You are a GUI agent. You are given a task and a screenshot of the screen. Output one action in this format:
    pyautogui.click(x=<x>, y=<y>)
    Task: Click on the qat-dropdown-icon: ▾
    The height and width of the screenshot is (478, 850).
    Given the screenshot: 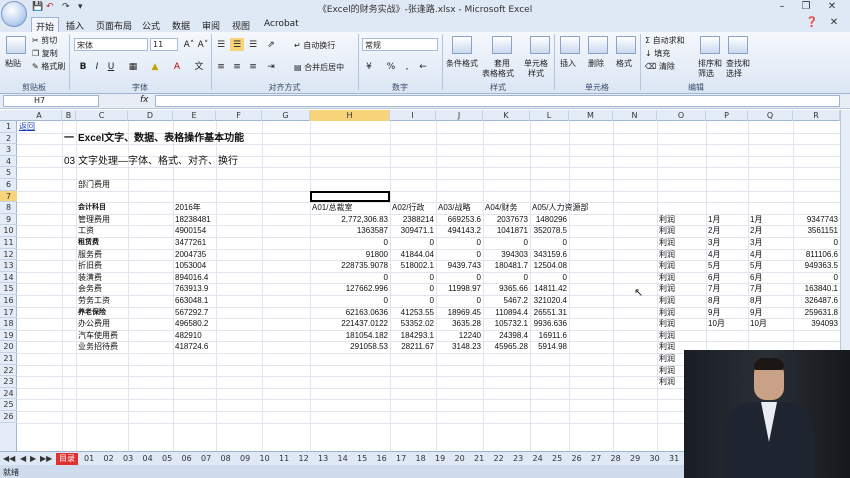 What is the action you would take?
    pyautogui.click(x=80, y=7)
    